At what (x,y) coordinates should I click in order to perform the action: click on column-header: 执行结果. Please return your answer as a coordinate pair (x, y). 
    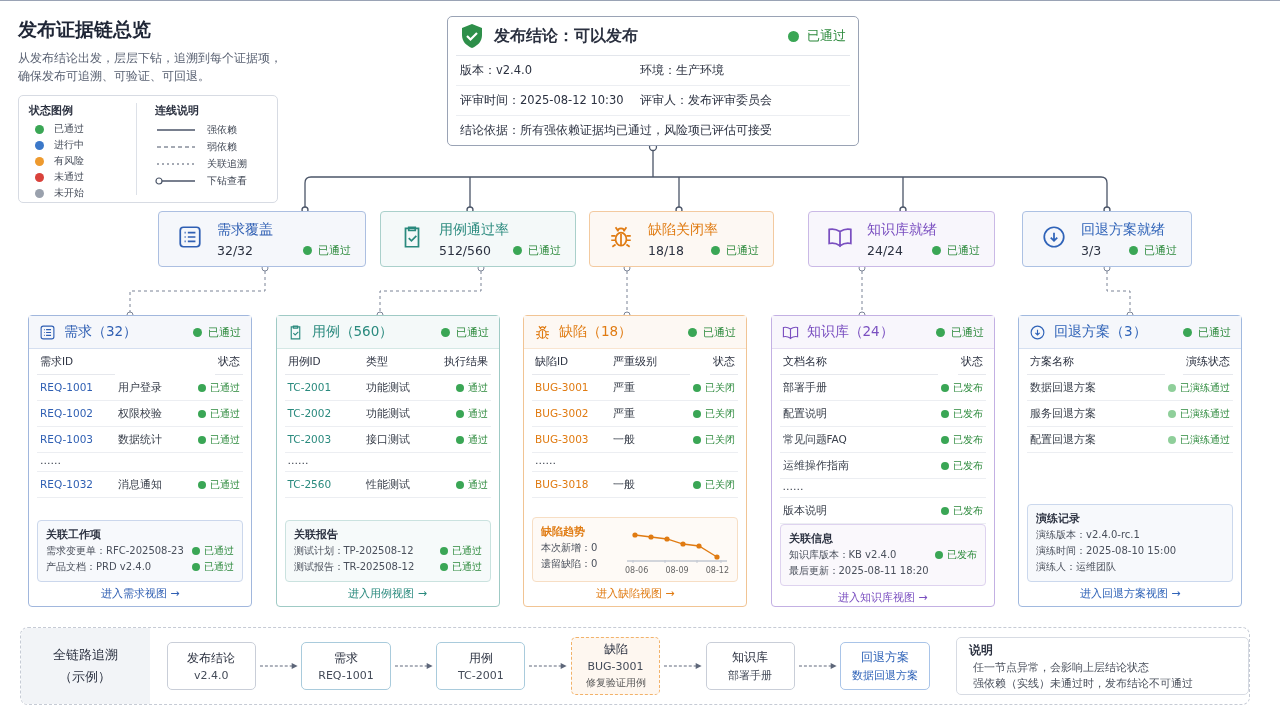
    Looking at the image, I should click on (465, 362).